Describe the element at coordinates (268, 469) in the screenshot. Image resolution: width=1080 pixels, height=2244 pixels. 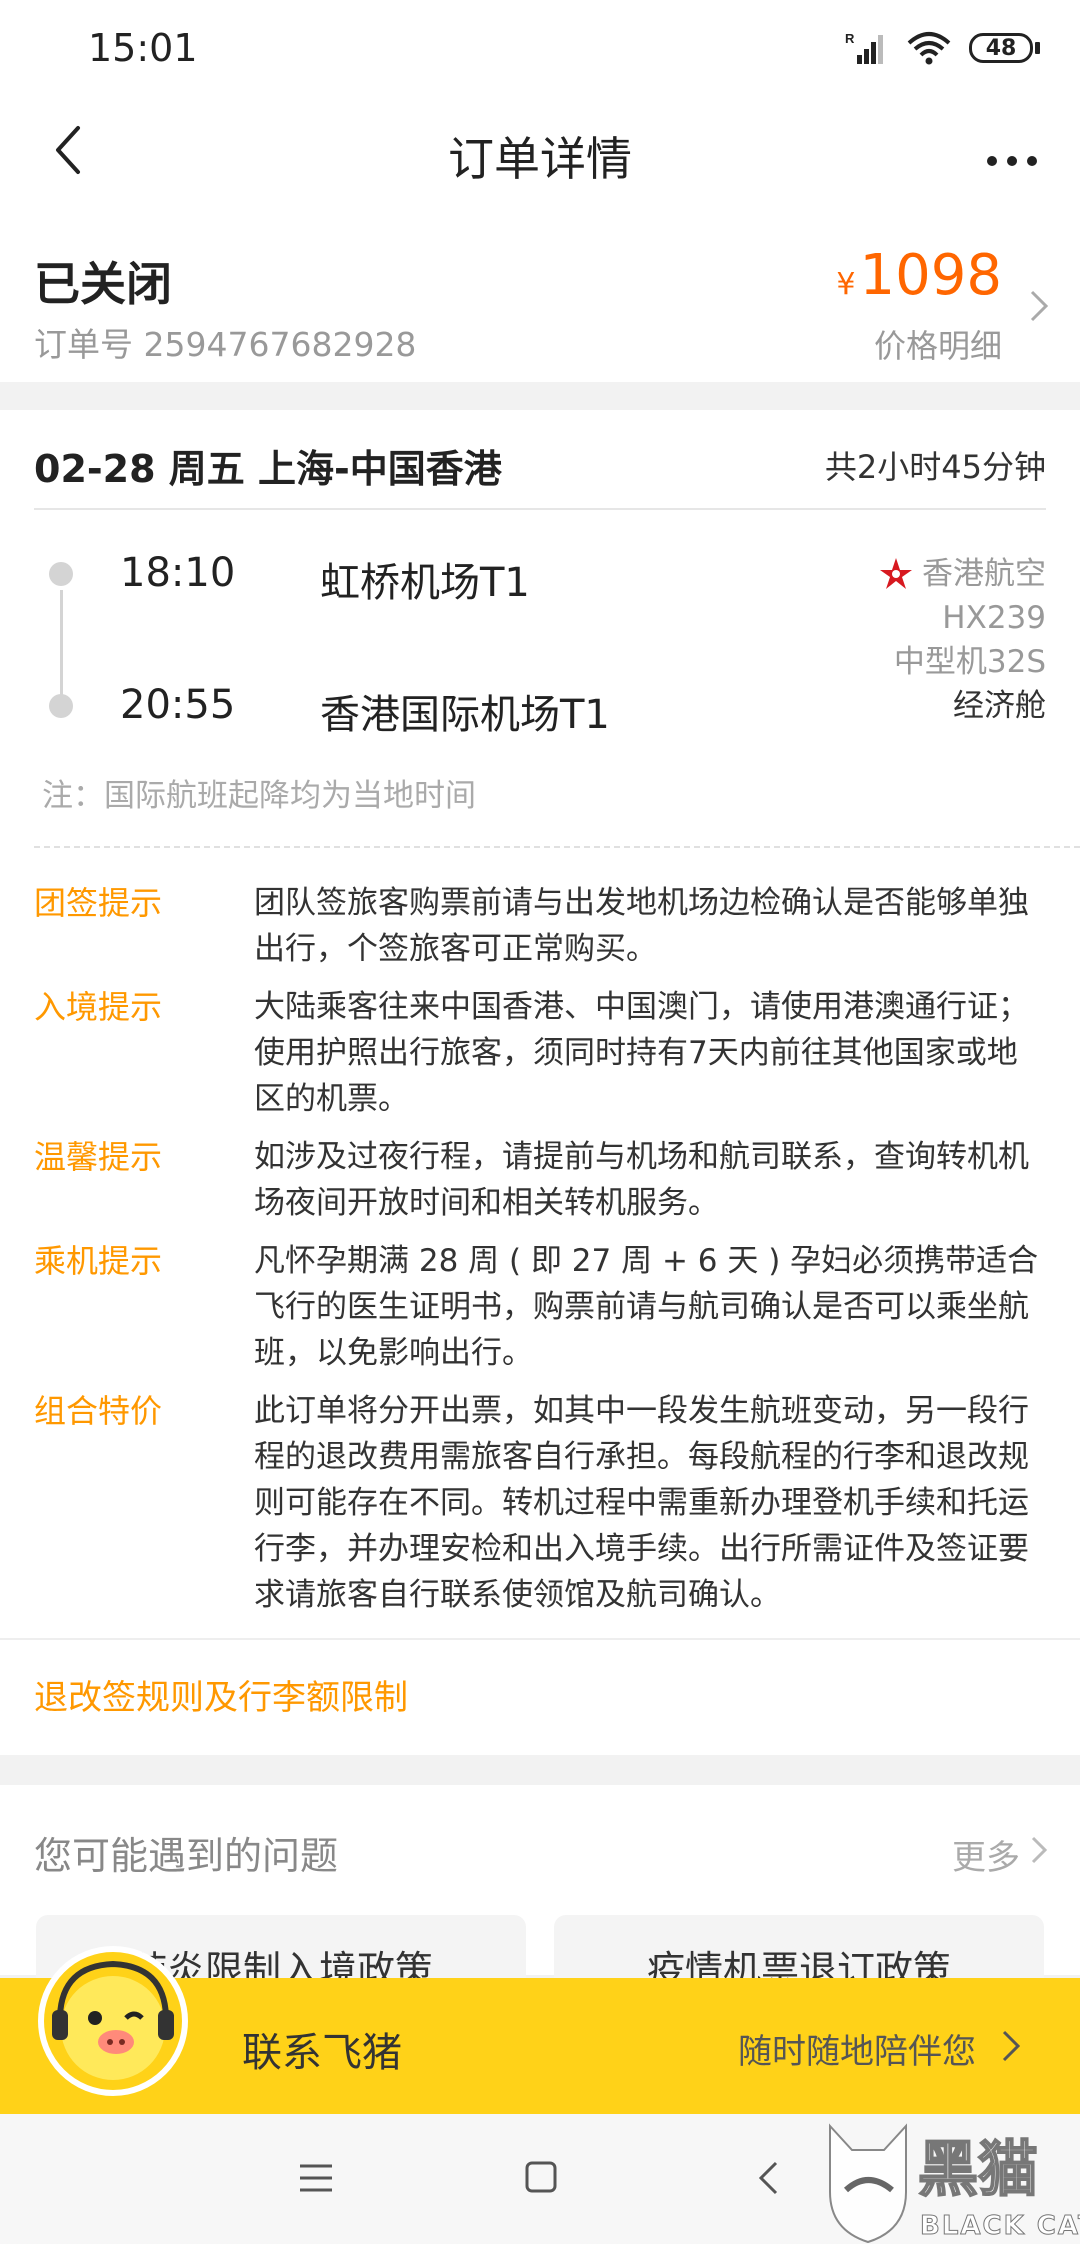
I see `flight-route: 02-28 周五 上海-中国香港` at that location.